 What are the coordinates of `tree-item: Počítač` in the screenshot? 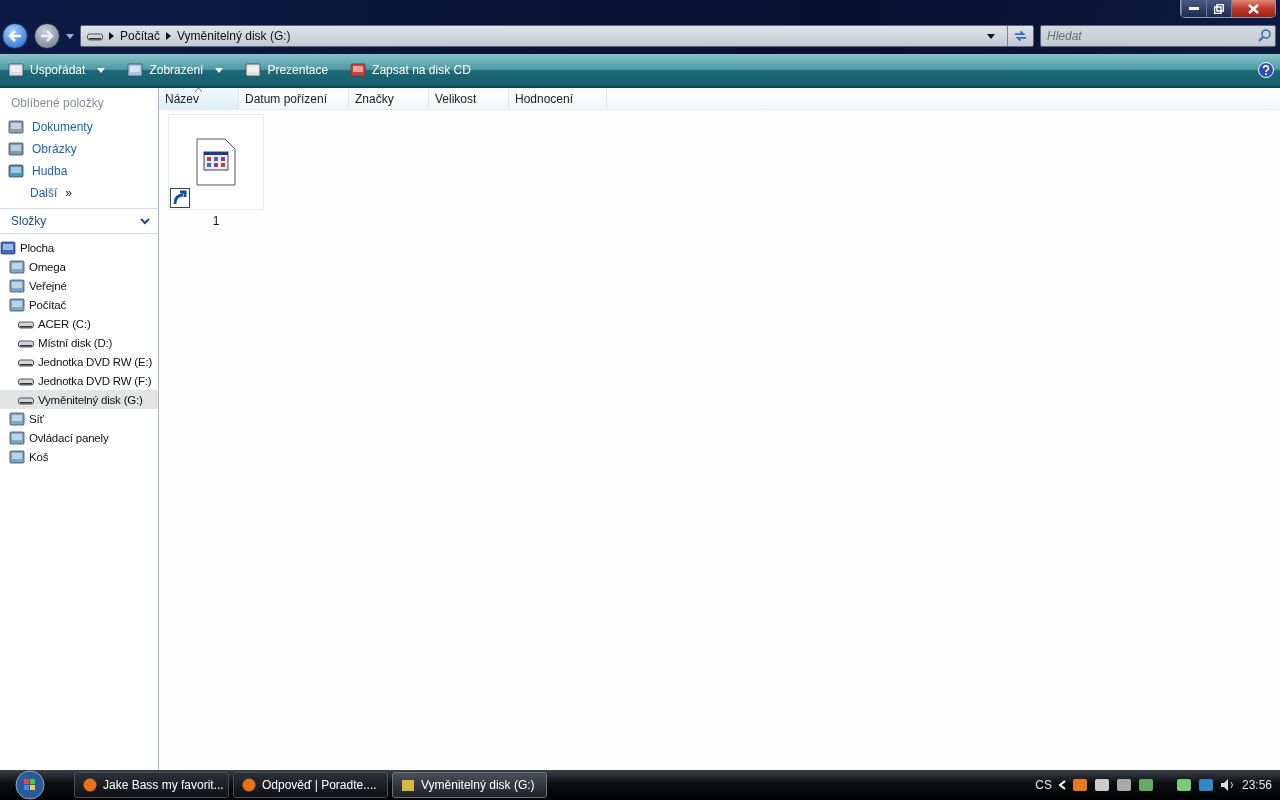 It's located at (79, 304).